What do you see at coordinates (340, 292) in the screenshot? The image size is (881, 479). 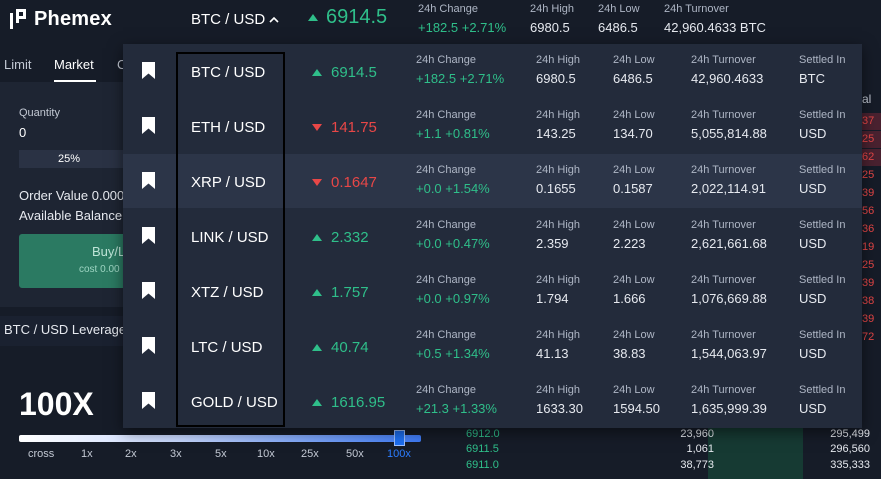 I see `market-last-price: 1.757` at bounding box center [340, 292].